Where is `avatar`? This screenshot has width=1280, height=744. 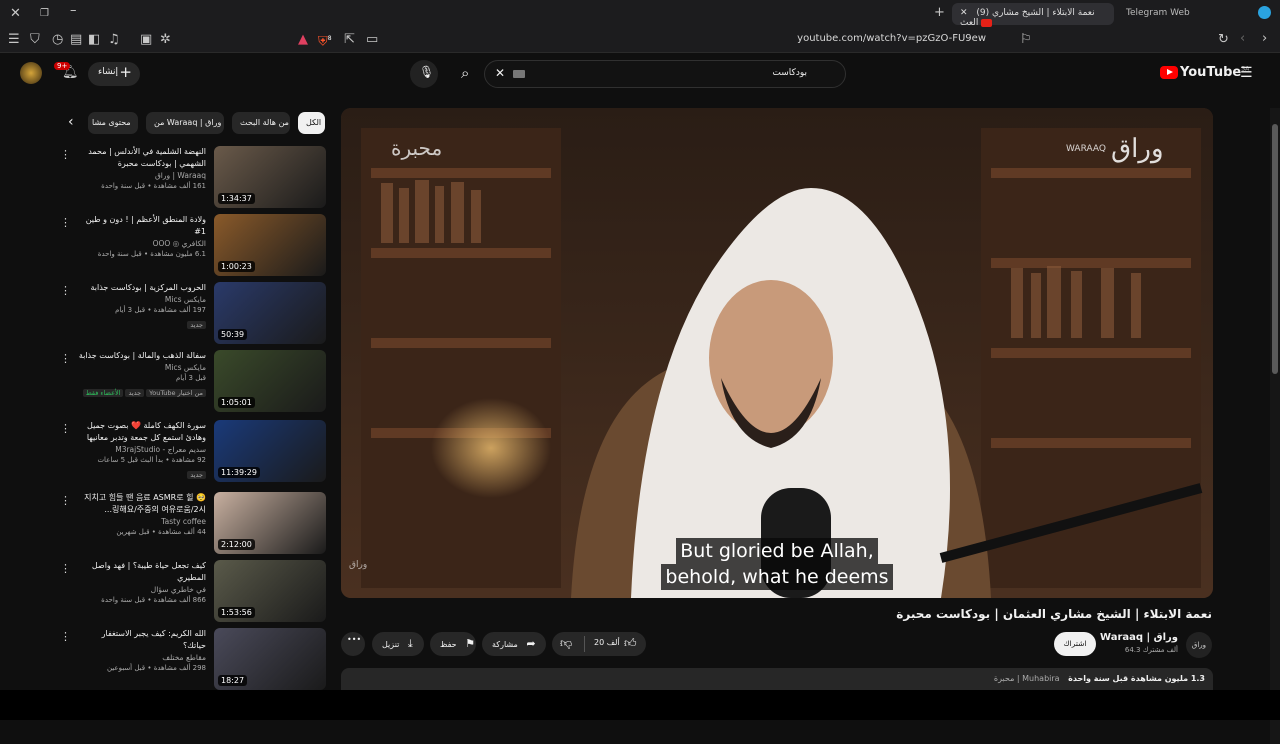
avatar is located at coordinates (31, 73).